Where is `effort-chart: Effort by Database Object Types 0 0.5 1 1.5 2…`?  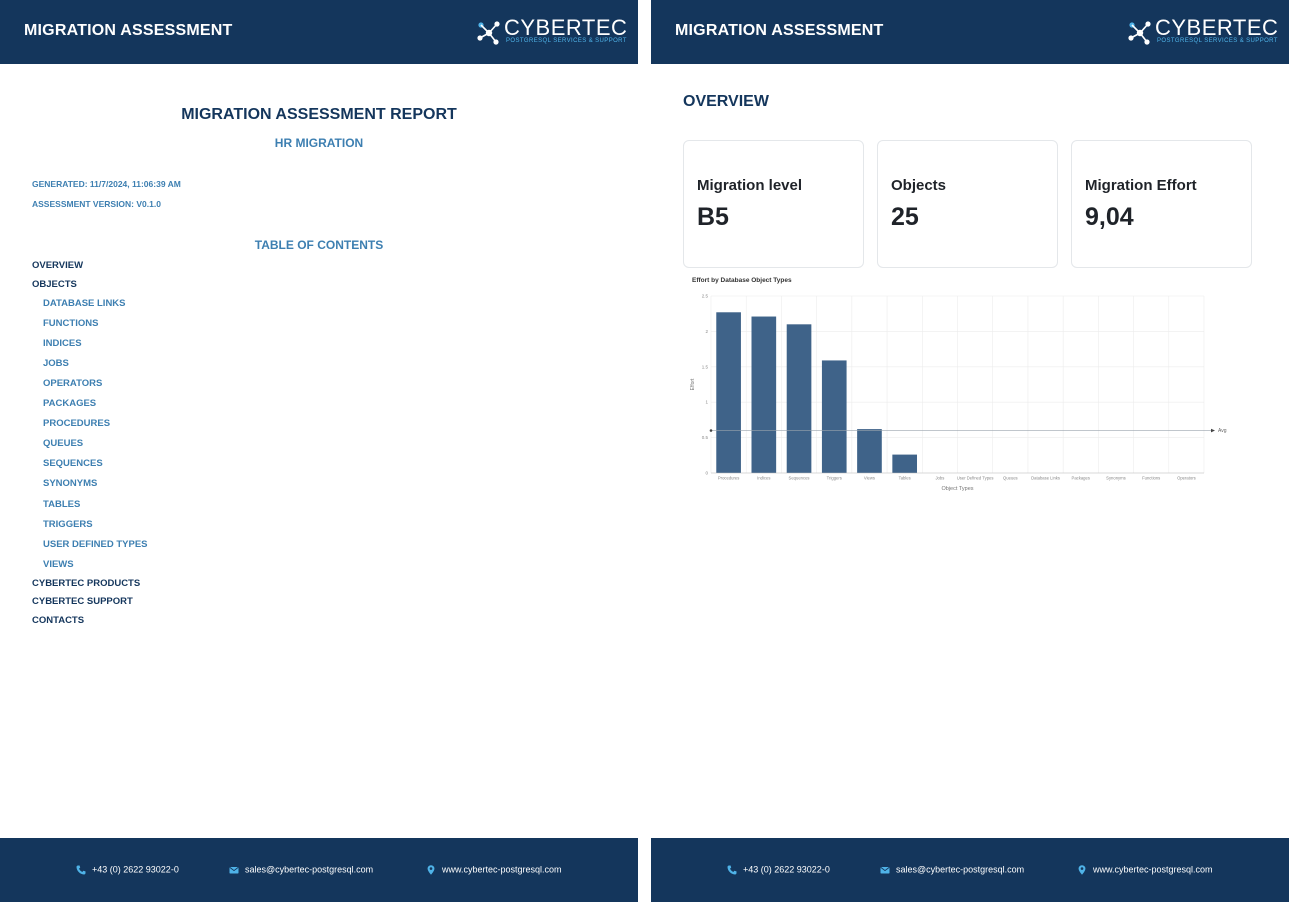
effort-chart: Effort by Database Object Types 0 0.5 1 1.5 2… is located at coordinates (967, 384).